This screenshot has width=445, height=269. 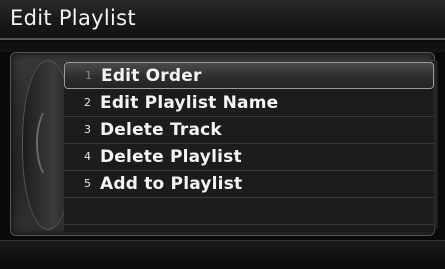 I want to click on menu-item-number: 1, so click(x=88, y=75).